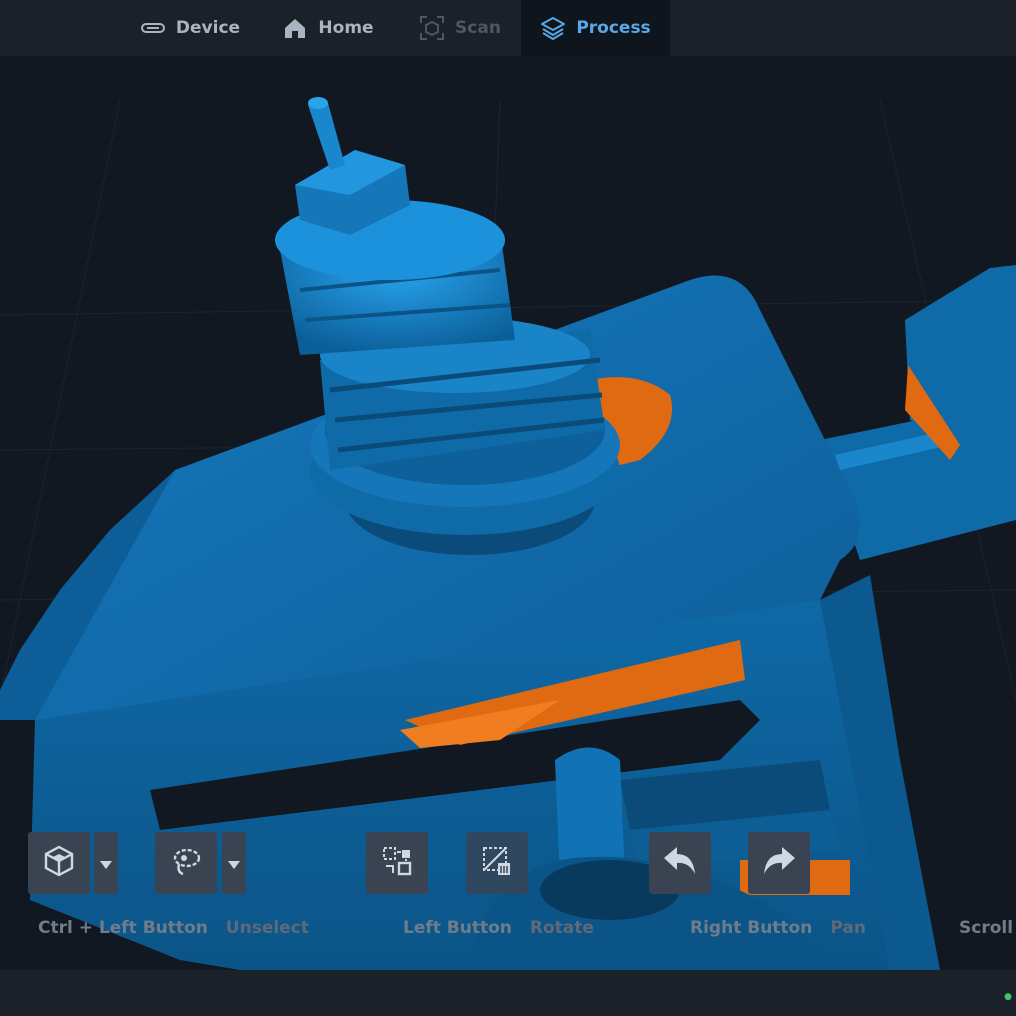  What do you see at coordinates (346, 28) in the screenshot?
I see `tab-home-label: Home` at bounding box center [346, 28].